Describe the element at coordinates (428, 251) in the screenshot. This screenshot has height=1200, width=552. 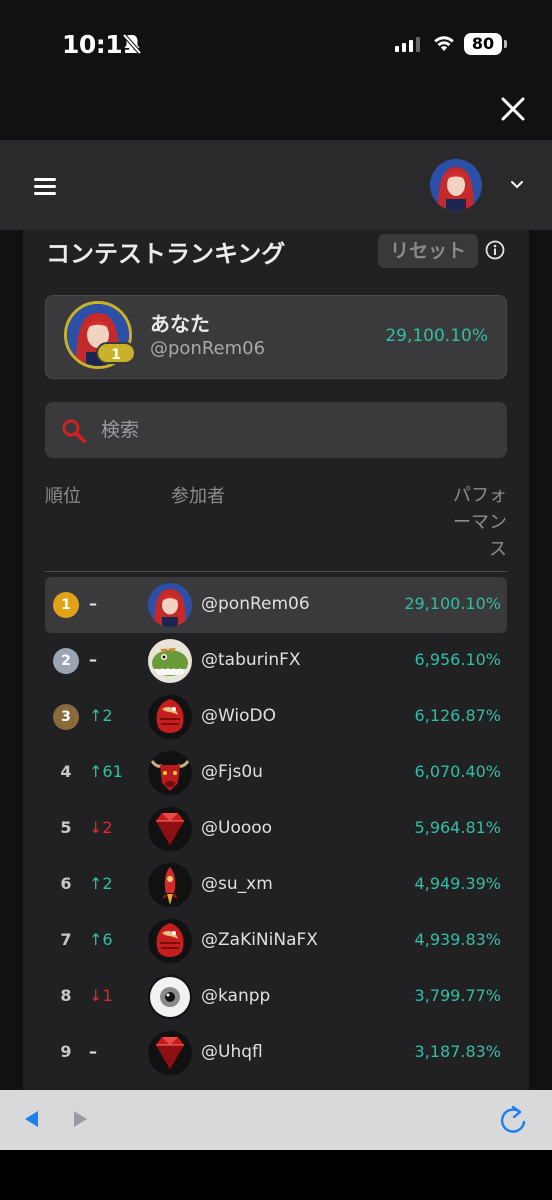
I see `reset-button: リセット` at that location.